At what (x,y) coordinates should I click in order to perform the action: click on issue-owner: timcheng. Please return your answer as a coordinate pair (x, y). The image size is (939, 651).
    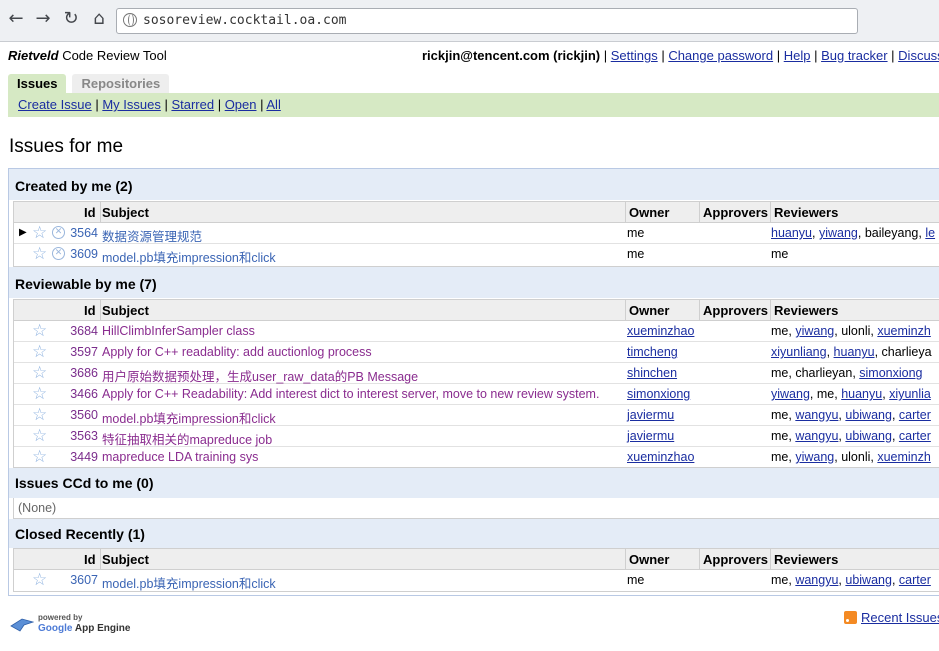
    Looking at the image, I should click on (652, 352).